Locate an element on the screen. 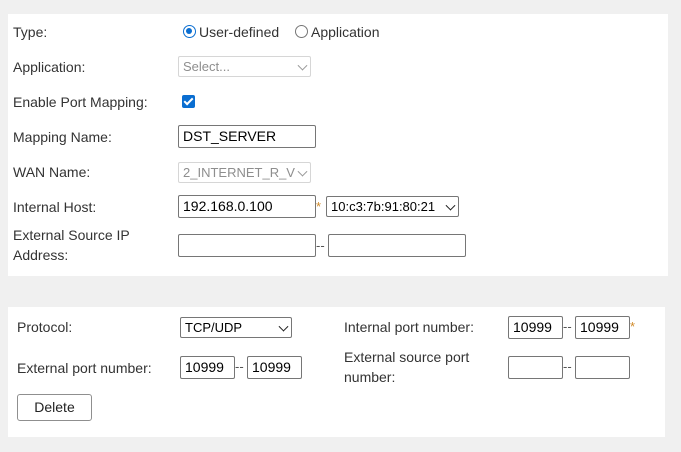 This screenshot has width=681, height=452. type-application-radio is located at coordinates (301, 31).